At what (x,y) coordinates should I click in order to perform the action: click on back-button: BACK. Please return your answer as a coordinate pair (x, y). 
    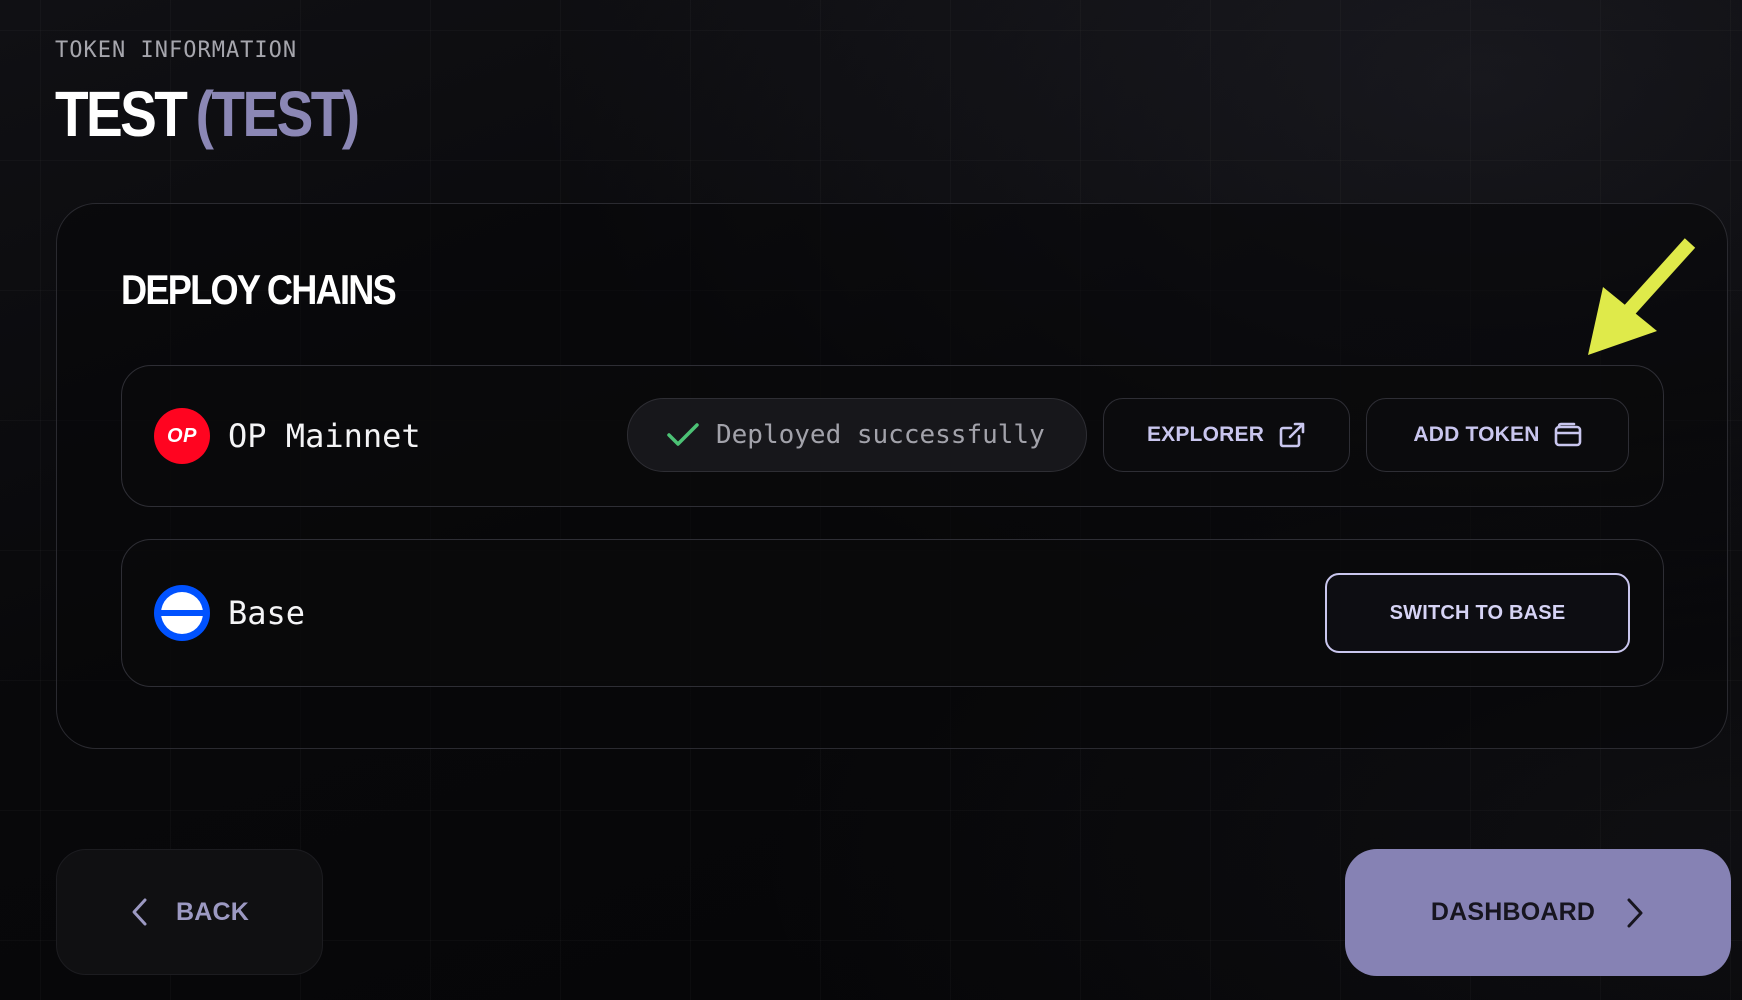
    Looking at the image, I should click on (189, 912).